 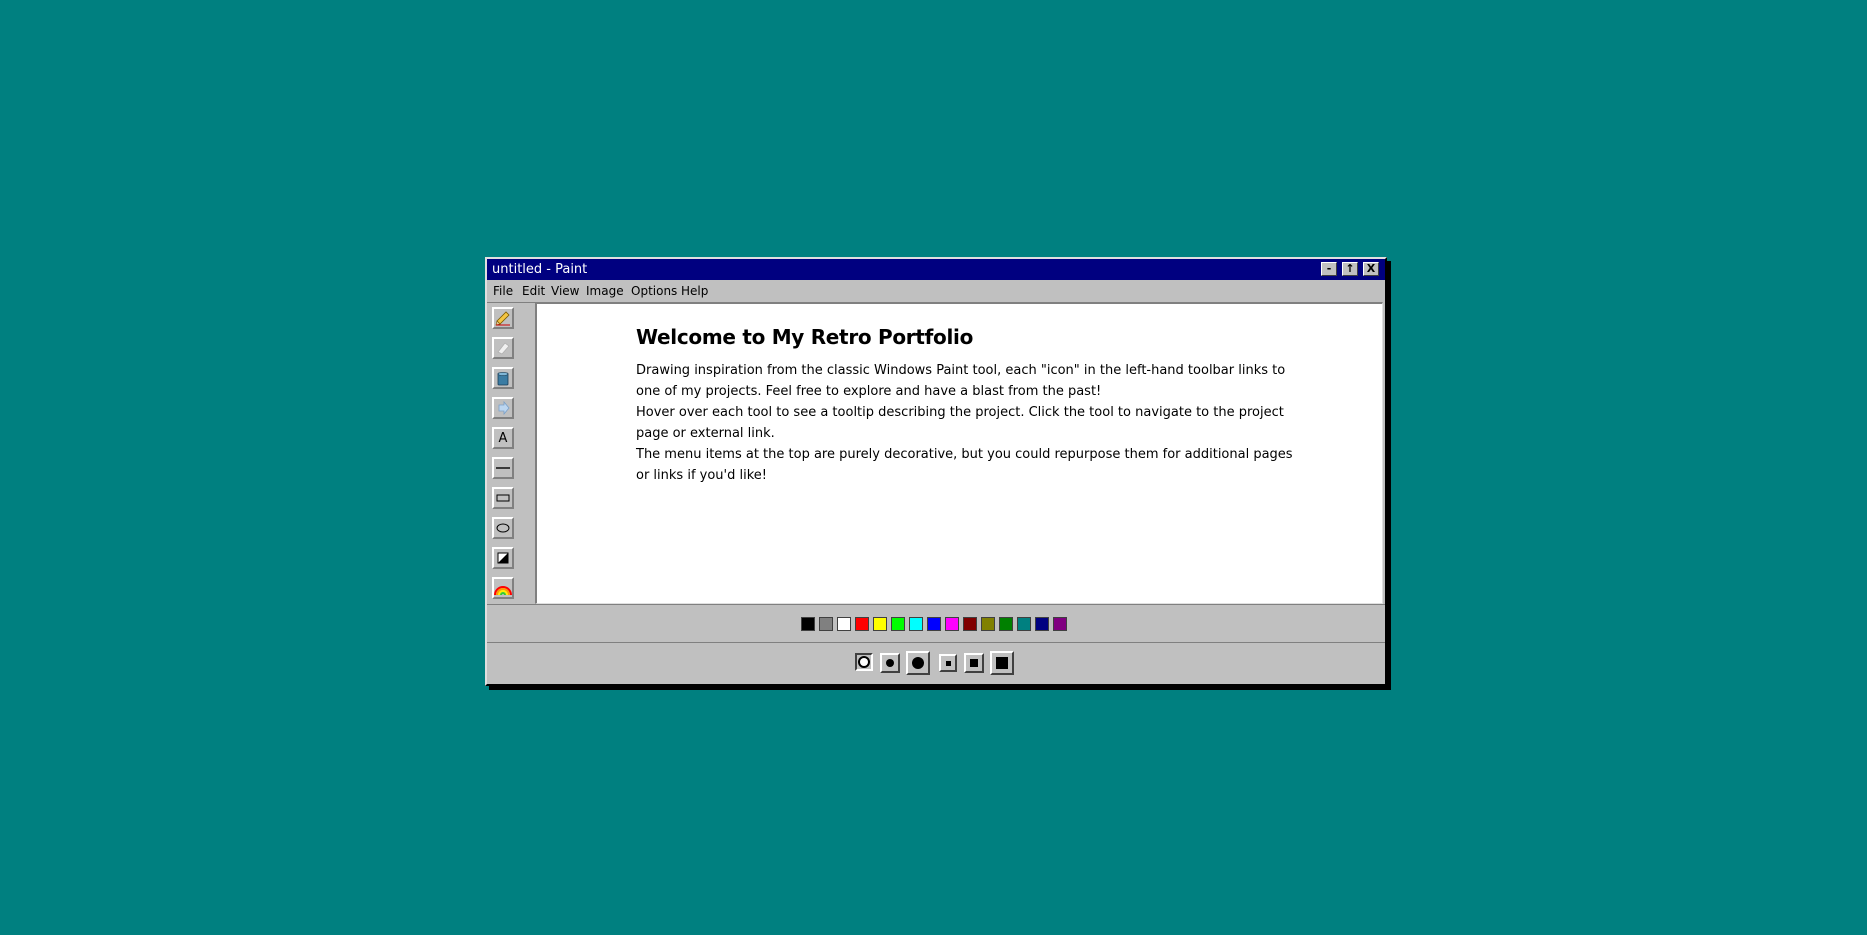 I want to click on color-picker-icon, so click(x=504, y=408).